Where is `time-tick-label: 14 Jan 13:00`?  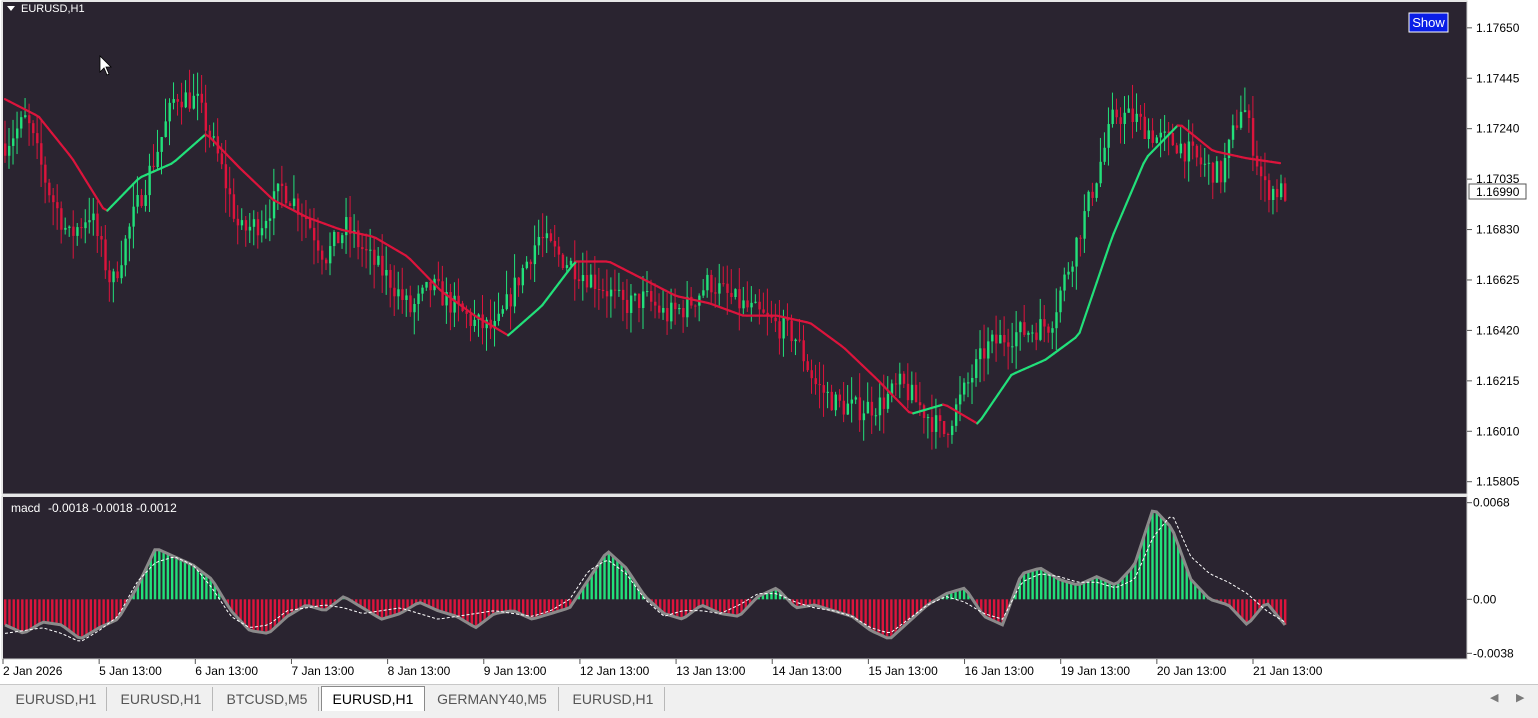
time-tick-label: 14 Jan 13:00 is located at coordinates (807, 671).